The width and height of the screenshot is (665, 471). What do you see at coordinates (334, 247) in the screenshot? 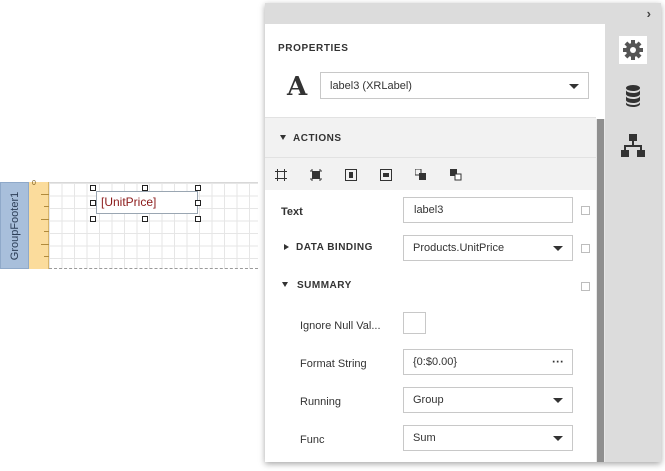
I see `data-binding-label: DATA BINDING` at bounding box center [334, 247].